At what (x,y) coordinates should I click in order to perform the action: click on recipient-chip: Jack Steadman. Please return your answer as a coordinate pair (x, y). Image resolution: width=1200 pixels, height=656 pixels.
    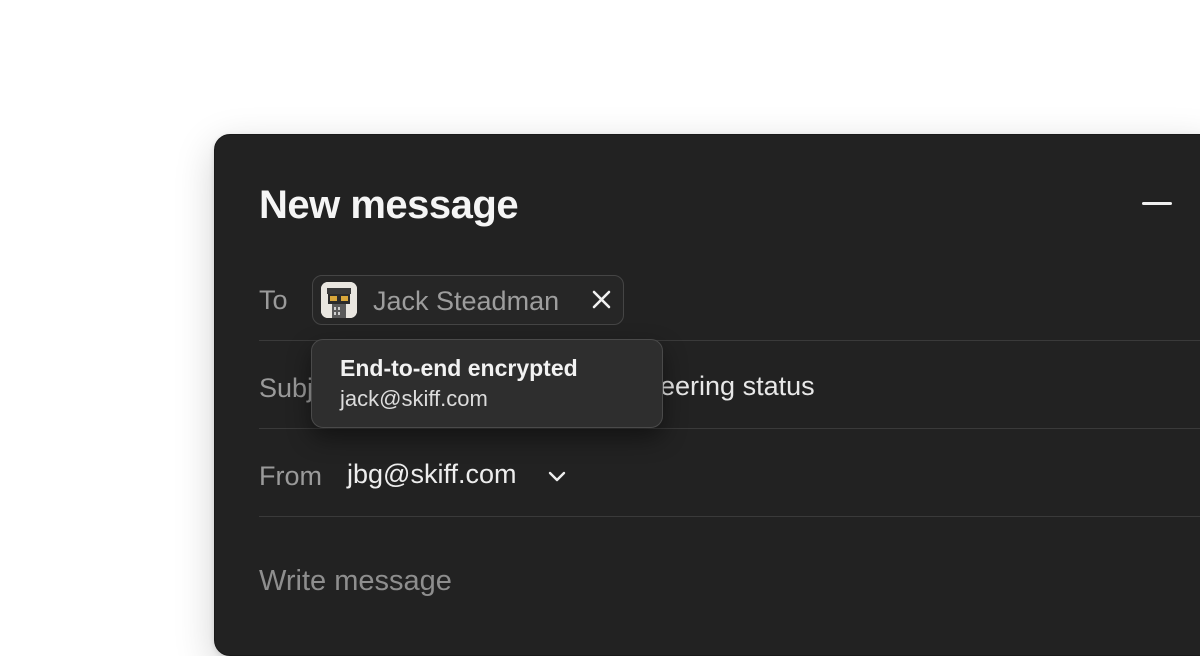
    Looking at the image, I should click on (468, 300).